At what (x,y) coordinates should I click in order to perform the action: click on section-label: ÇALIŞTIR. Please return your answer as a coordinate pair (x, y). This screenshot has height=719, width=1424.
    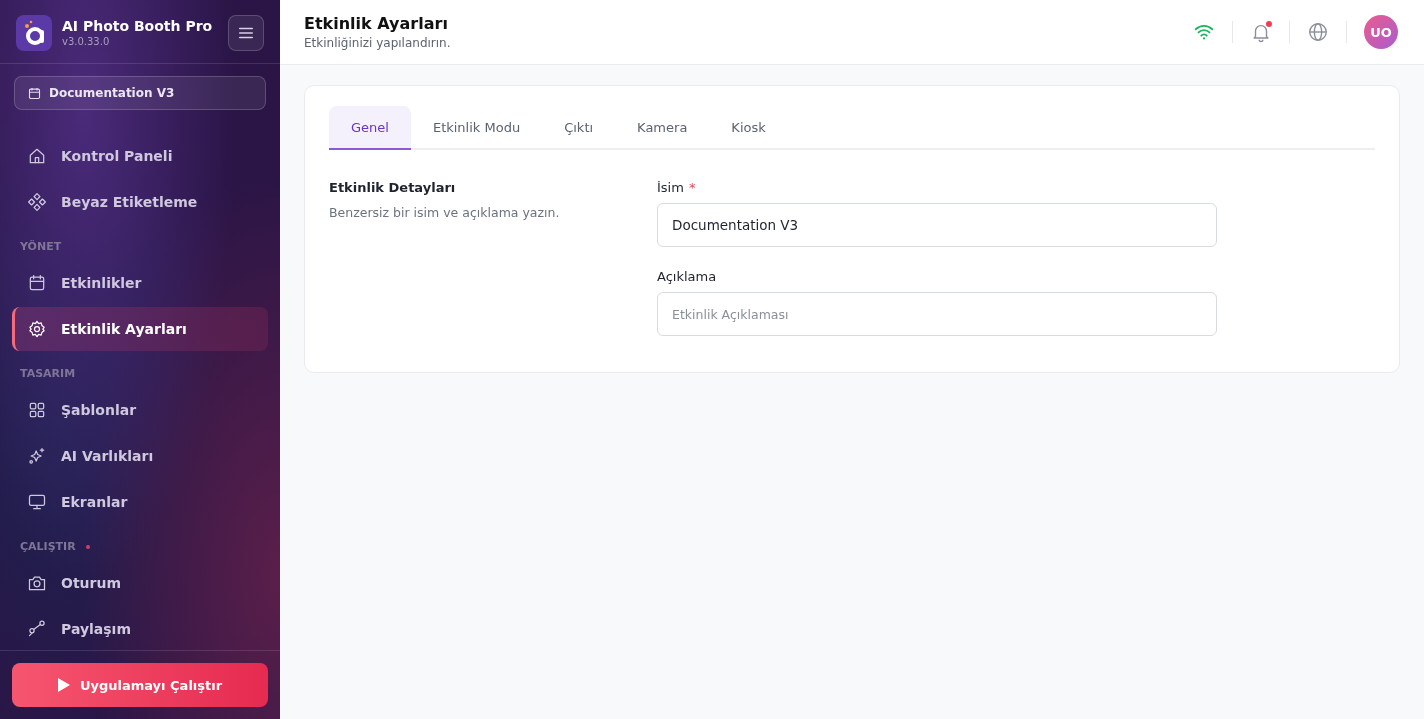
    Looking at the image, I should click on (48, 546).